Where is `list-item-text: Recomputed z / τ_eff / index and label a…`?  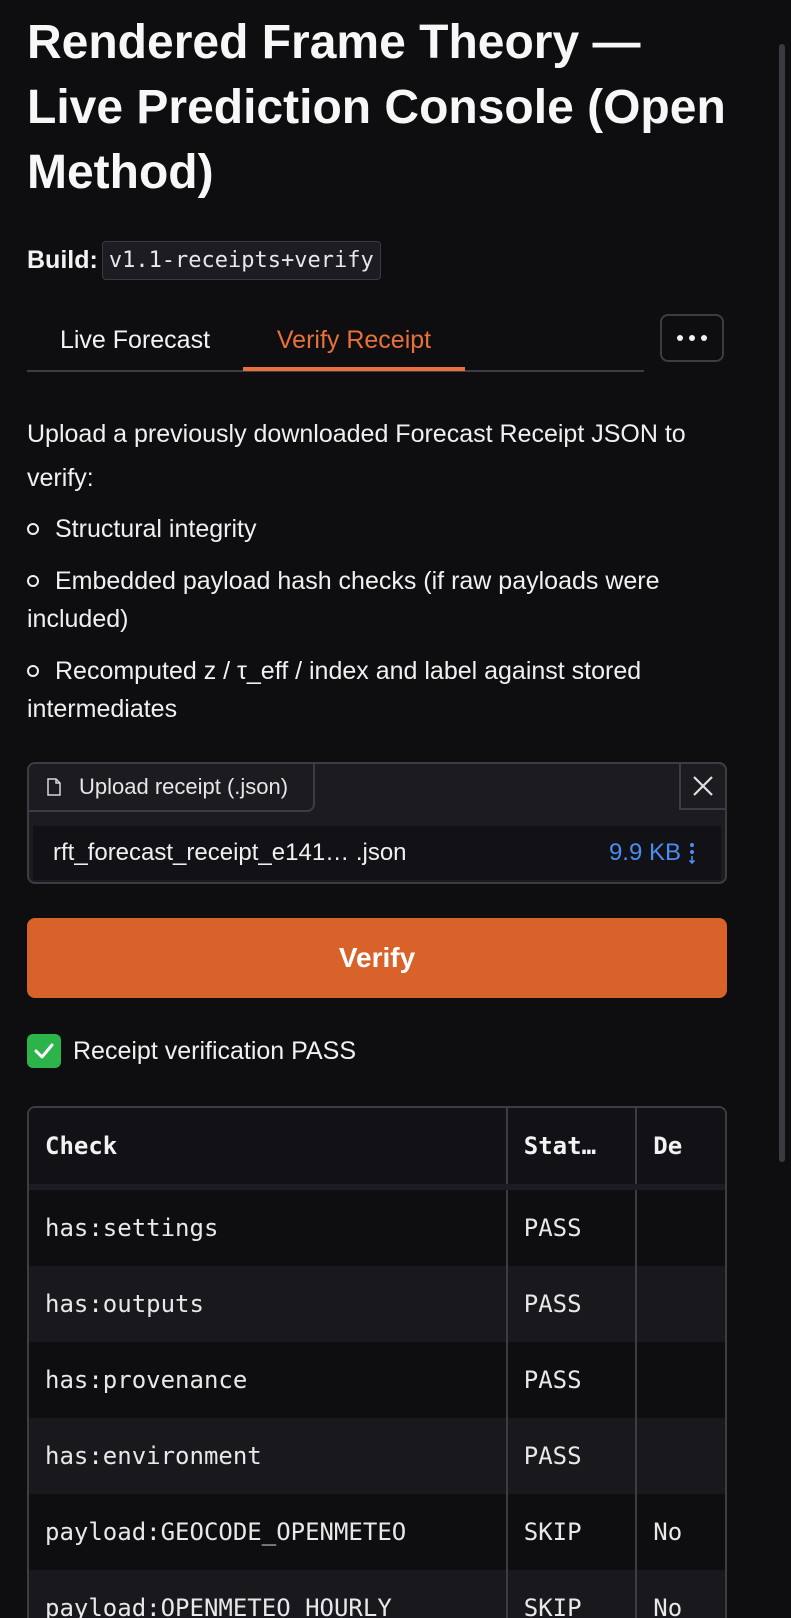 list-item-text: Recomputed z / τ_eff / index and label a… is located at coordinates (334, 690).